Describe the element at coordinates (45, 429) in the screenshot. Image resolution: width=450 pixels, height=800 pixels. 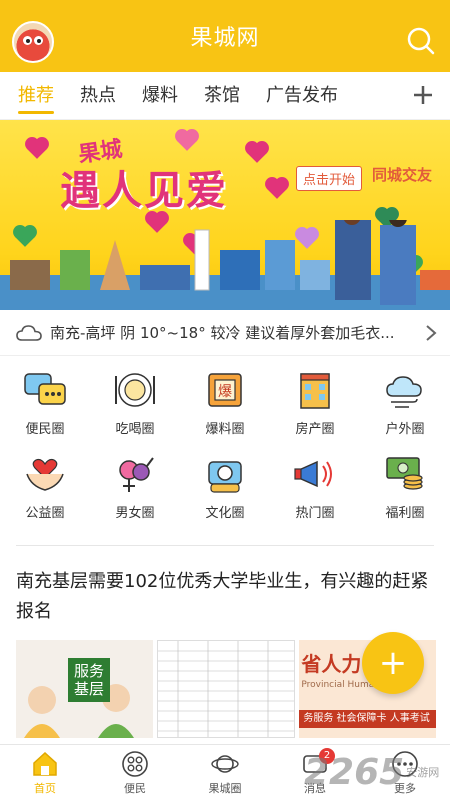
I see `category-label: 便民圈` at that location.